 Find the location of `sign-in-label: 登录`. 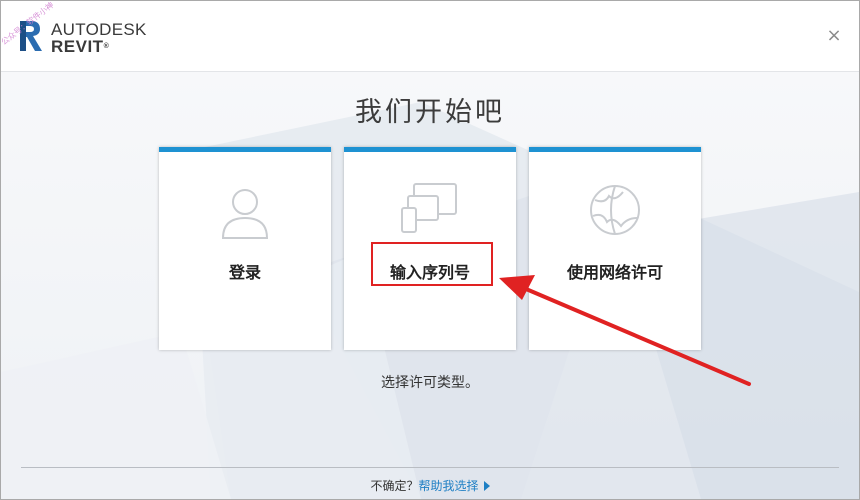

sign-in-label: 登录 is located at coordinates (244, 272).